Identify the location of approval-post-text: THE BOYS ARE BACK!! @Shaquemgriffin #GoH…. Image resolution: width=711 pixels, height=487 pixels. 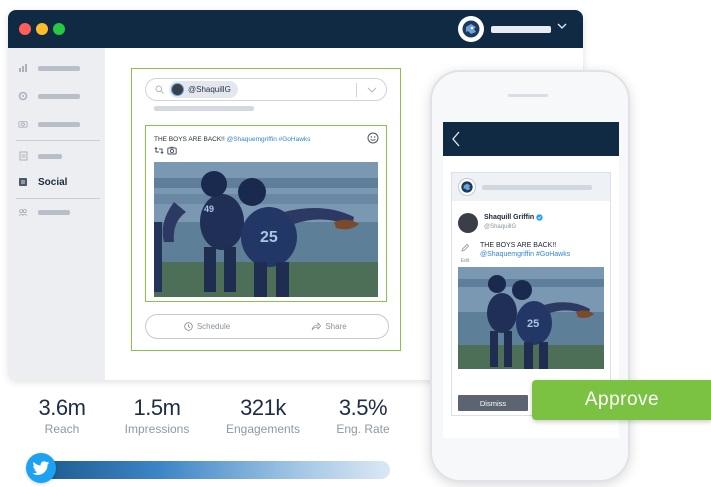
(525, 250).